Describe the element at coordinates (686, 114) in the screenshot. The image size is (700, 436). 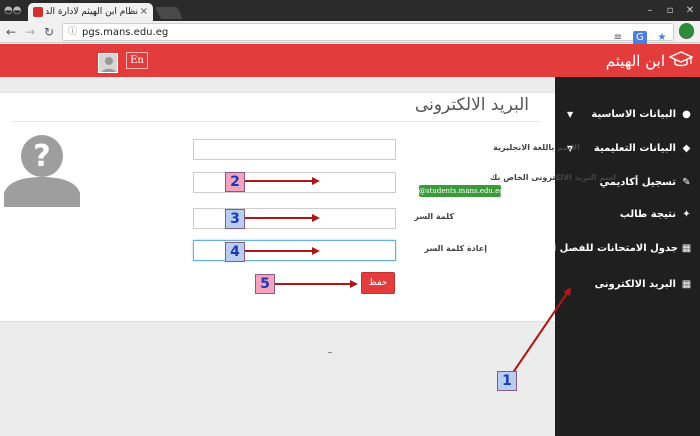
I see `user-icon: ●` at that location.